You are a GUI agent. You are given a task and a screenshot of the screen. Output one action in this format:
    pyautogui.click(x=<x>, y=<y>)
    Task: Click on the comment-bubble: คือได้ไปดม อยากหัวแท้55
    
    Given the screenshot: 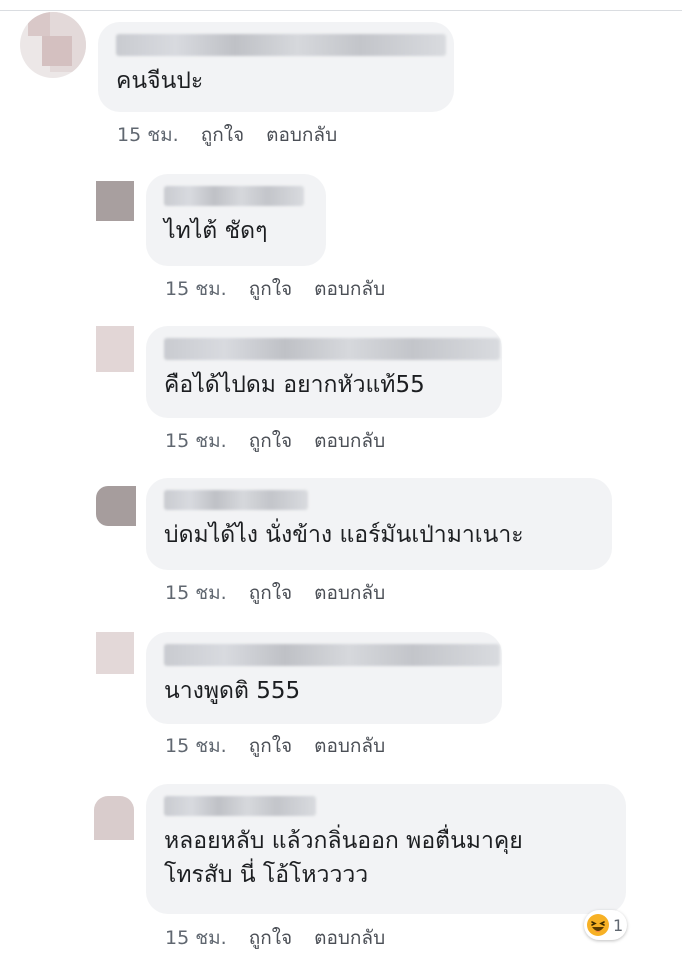 What is the action you would take?
    pyautogui.click(x=324, y=372)
    